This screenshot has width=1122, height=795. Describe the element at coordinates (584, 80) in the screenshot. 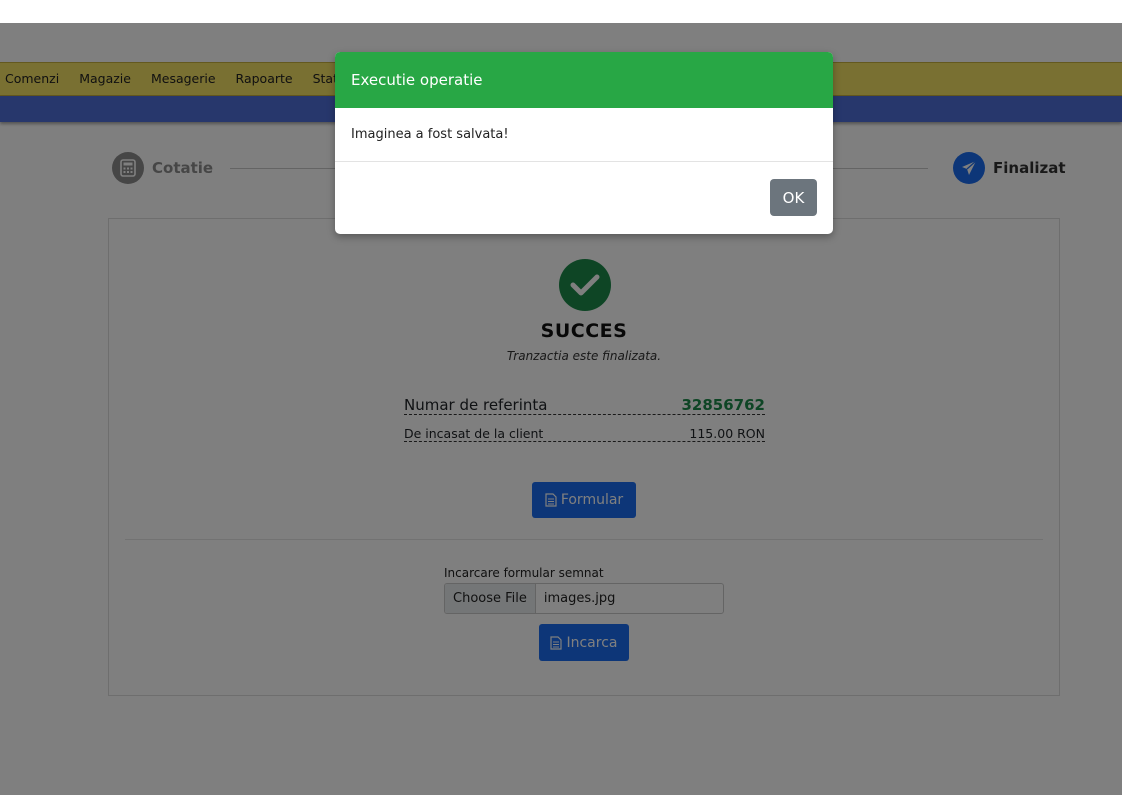

I see `modal-header: Executie operatie` at that location.